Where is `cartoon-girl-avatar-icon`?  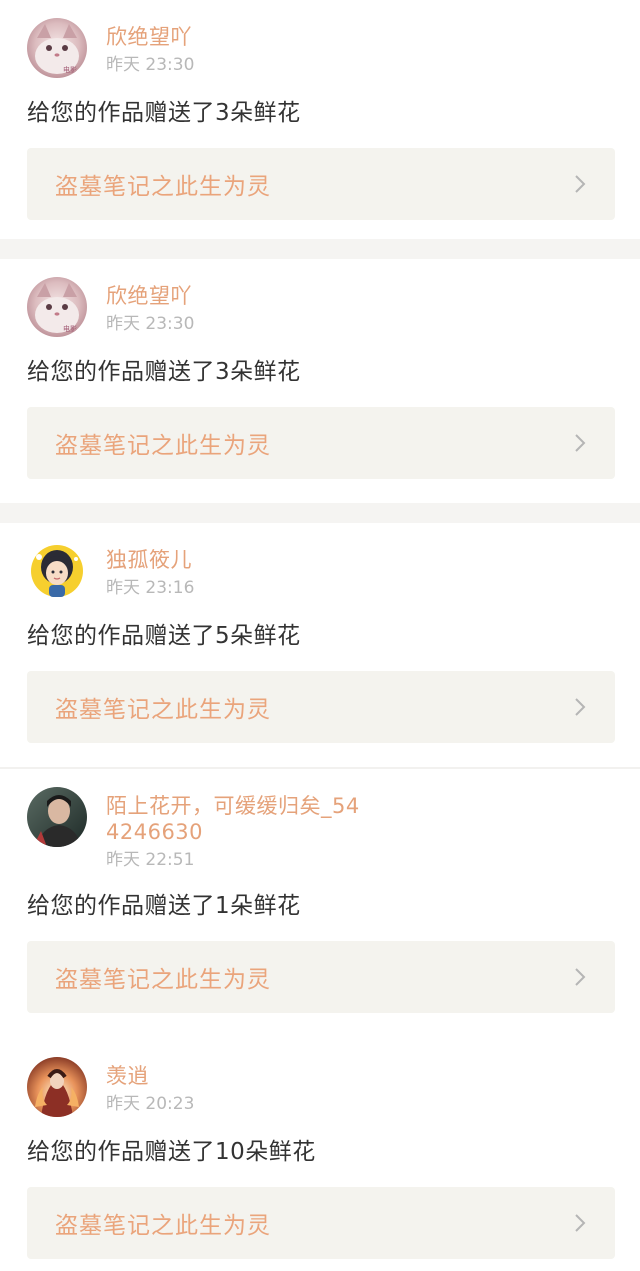 cartoon-girl-avatar-icon is located at coordinates (57, 571).